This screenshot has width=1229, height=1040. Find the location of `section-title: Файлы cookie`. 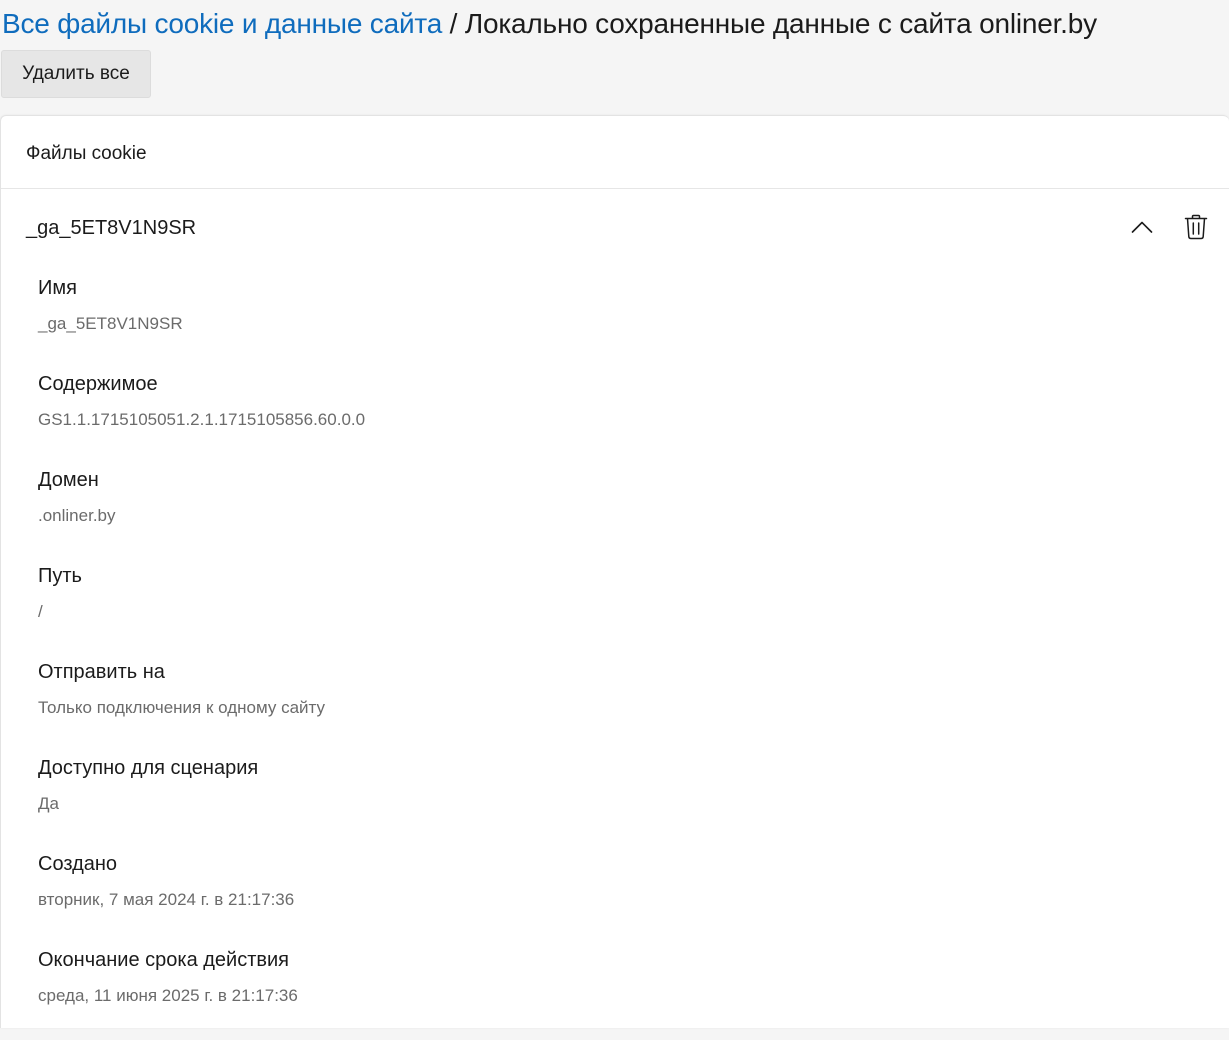

section-title: Файлы cookie is located at coordinates (86, 153).